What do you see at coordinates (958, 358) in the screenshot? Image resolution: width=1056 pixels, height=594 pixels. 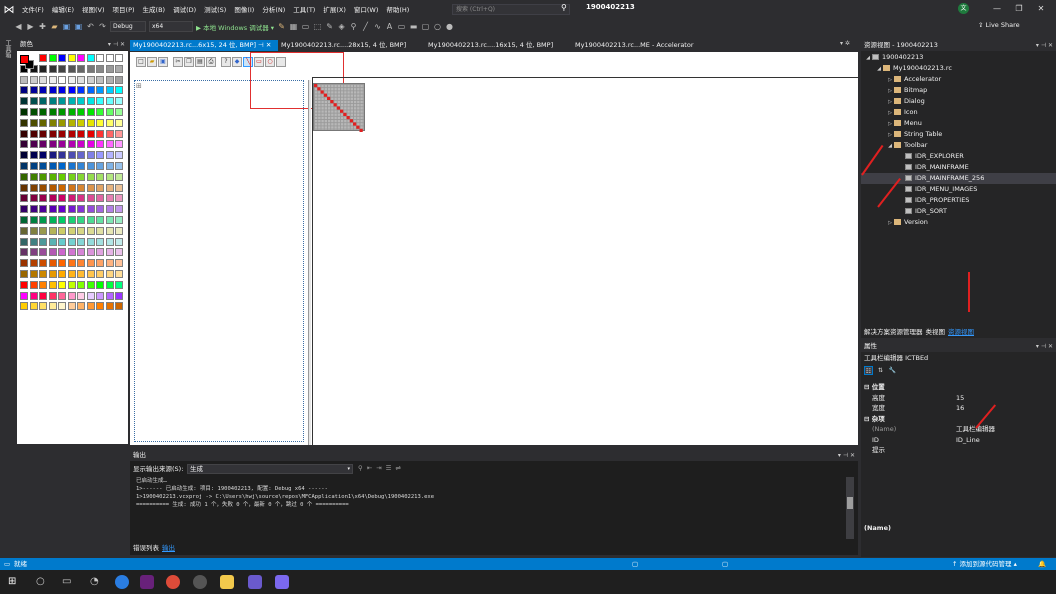 I see `properties-subject: 工具栏编辑器 ICTBEd` at bounding box center [958, 358].